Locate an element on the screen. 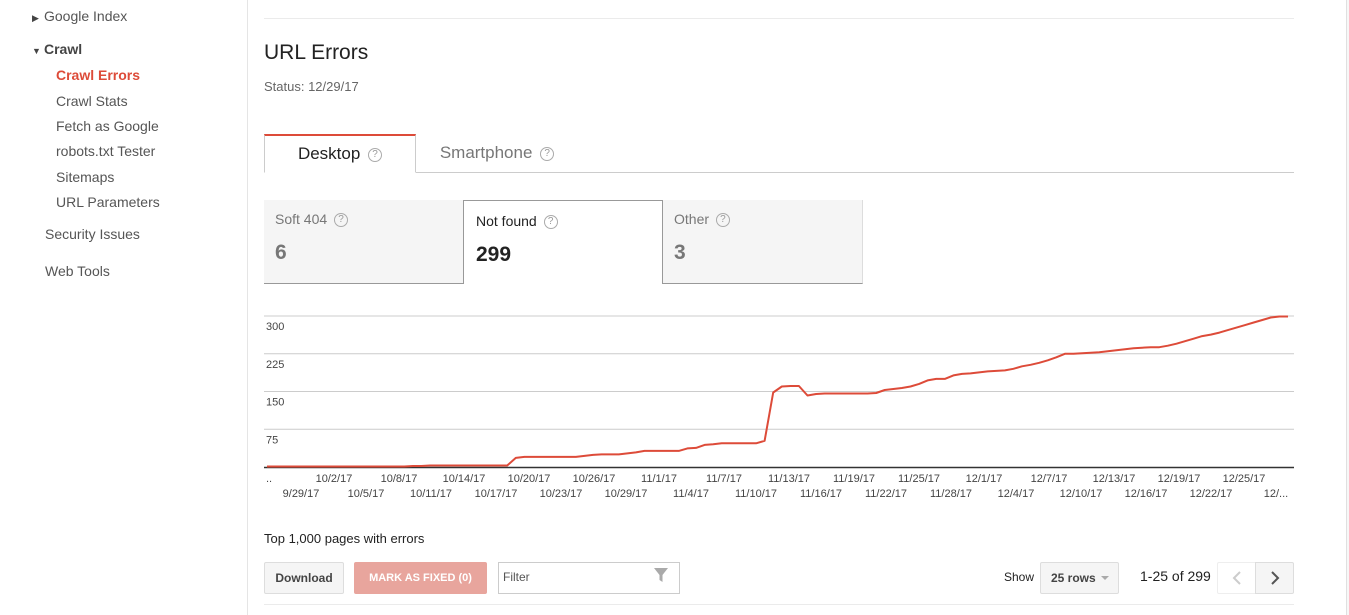 Image resolution: width=1349 pixels, height=615 pixels. status-text: Status: 12/29/17 is located at coordinates (311, 86).